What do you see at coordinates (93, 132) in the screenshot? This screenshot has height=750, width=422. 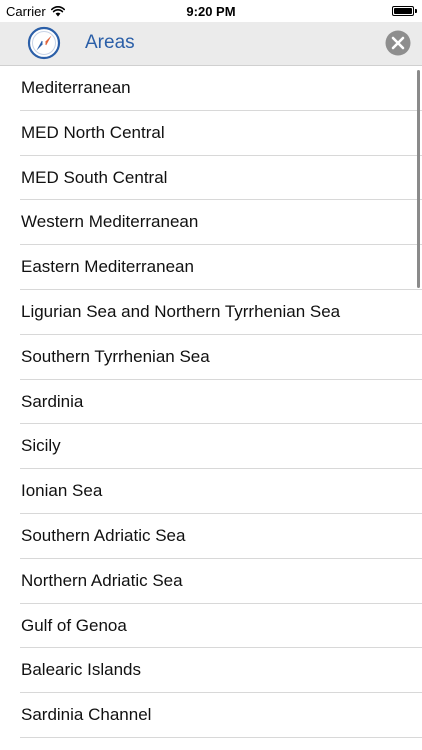 I see `list-item-label: MED North Central` at bounding box center [93, 132].